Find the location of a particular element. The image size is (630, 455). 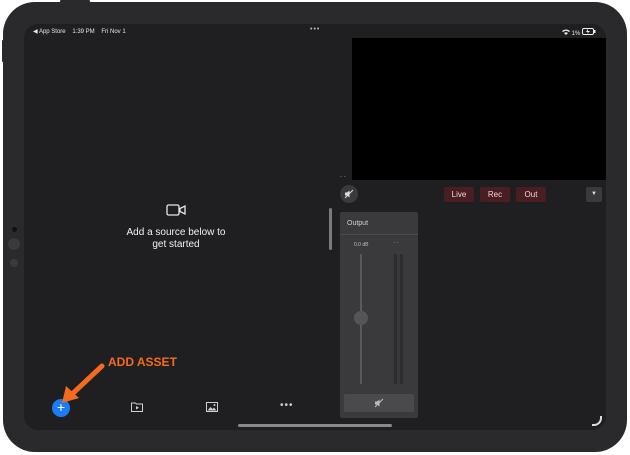

image-icon is located at coordinates (212, 407).